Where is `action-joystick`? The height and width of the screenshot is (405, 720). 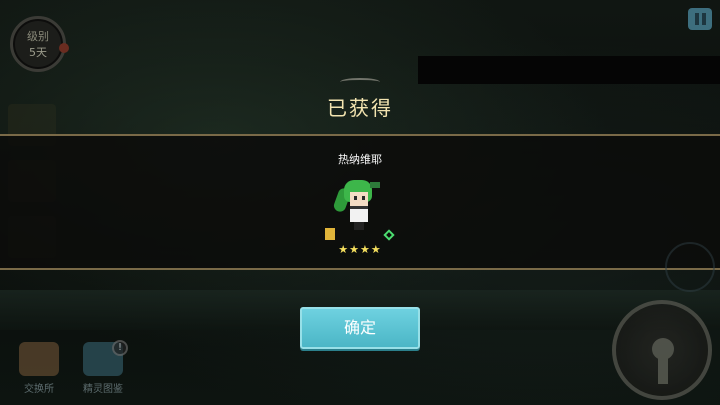
action-joystick is located at coordinates (662, 350).